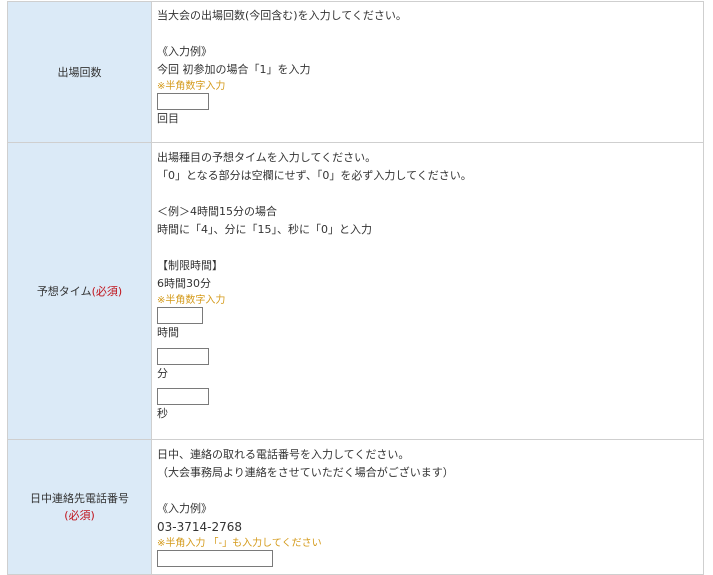  Describe the element at coordinates (234, 69) in the screenshot. I see `example-text: 今回 初参加の場合「1」を入力` at that location.